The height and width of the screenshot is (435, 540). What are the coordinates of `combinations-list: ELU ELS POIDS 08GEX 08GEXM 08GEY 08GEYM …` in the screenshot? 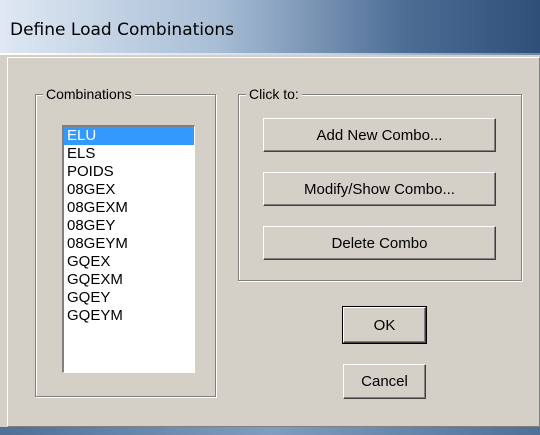 It's located at (128, 249).